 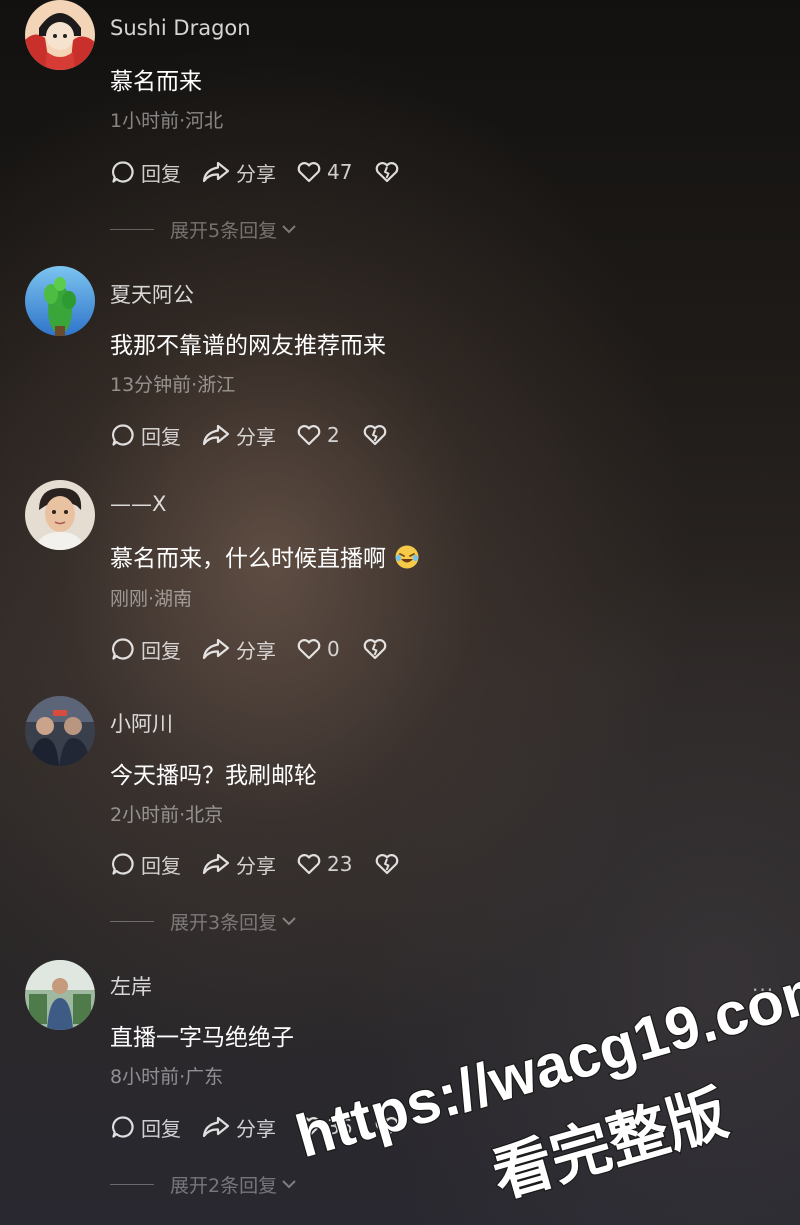 What do you see at coordinates (610, 1144) in the screenshot?
I see `watermark-text: 看完整版` at bounding box center [610, 1144].